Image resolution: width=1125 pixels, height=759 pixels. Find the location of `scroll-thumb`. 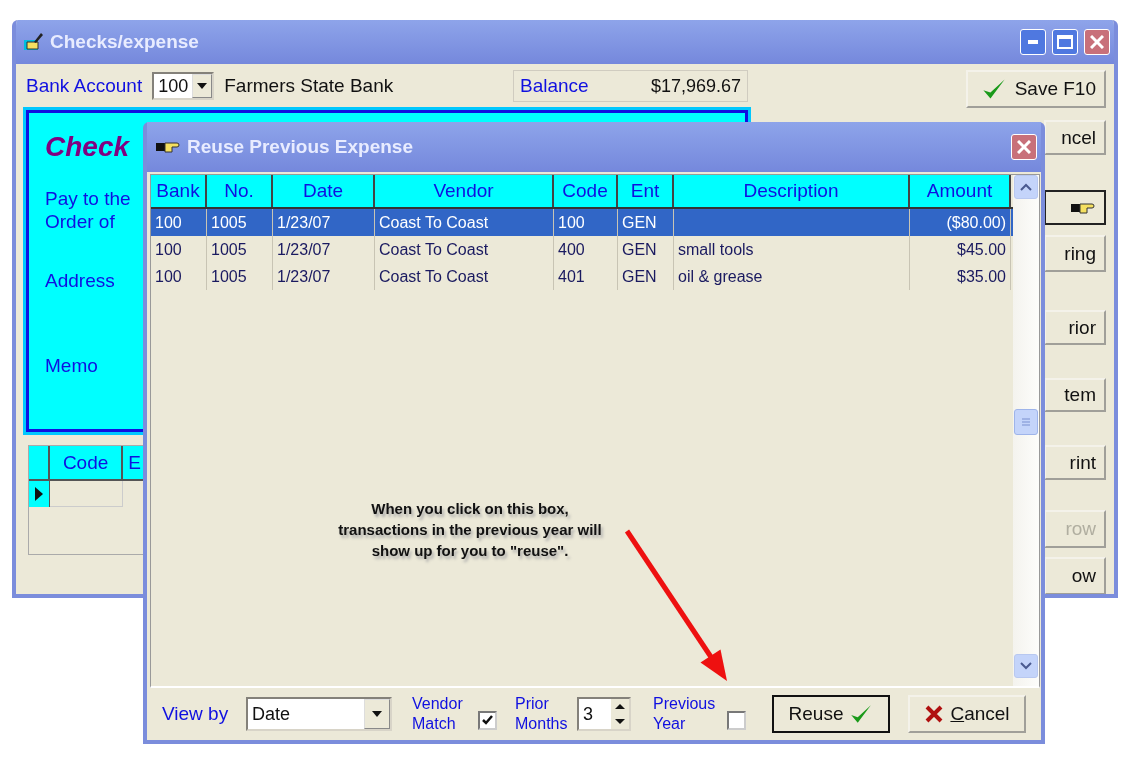

scroll-thumb is located at coordinates (1026, 422).